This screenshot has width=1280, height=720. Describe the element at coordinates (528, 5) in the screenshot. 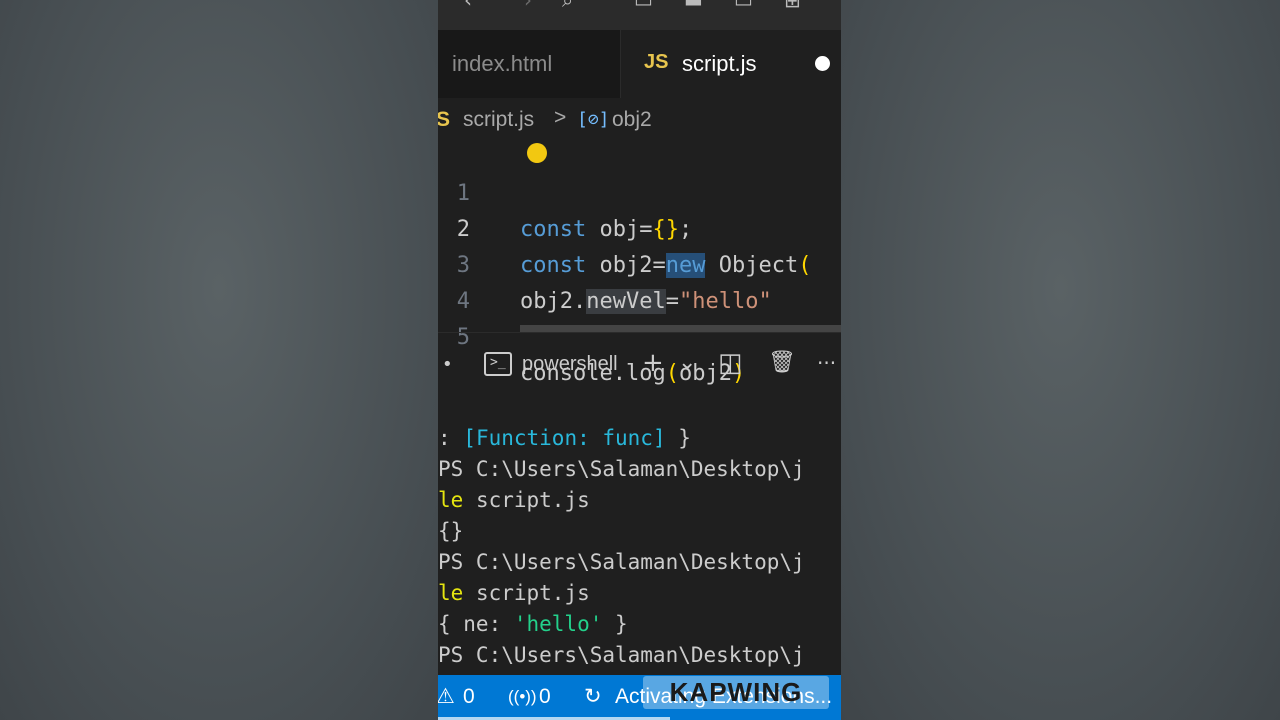

I see `forward-icon: ›` at that location.